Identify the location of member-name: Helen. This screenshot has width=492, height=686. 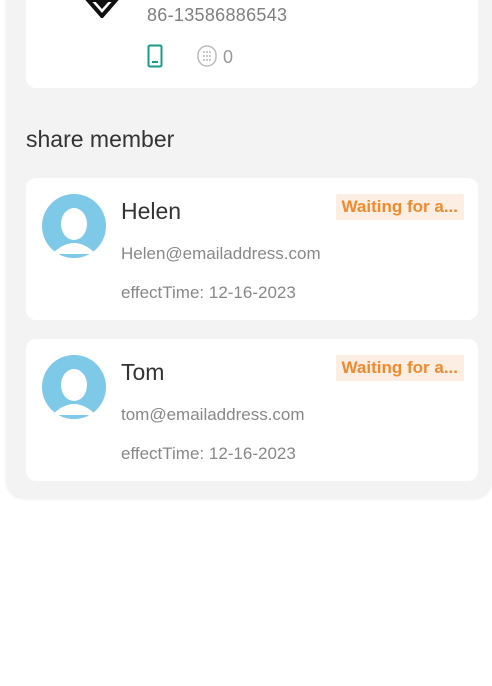
(151, 211).